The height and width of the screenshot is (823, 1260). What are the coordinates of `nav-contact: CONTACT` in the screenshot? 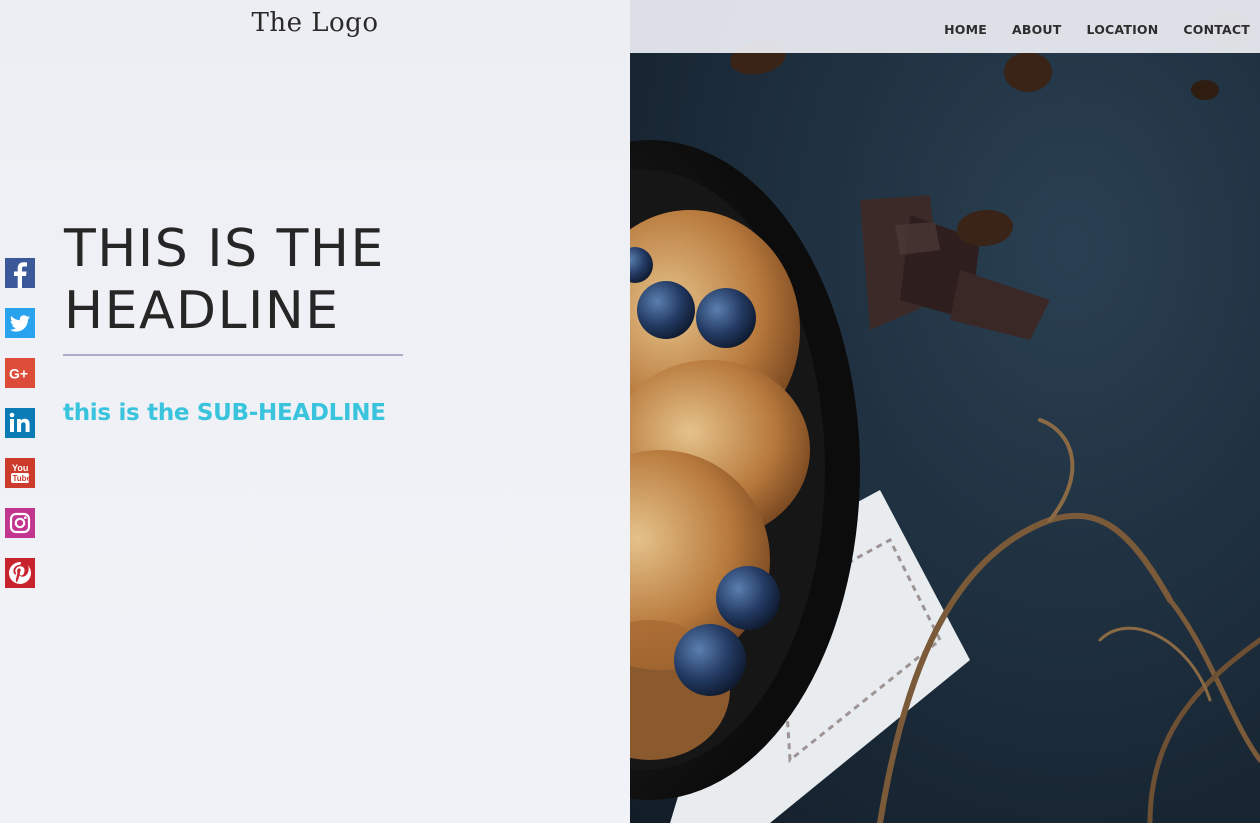 It's located at (1216, 29).